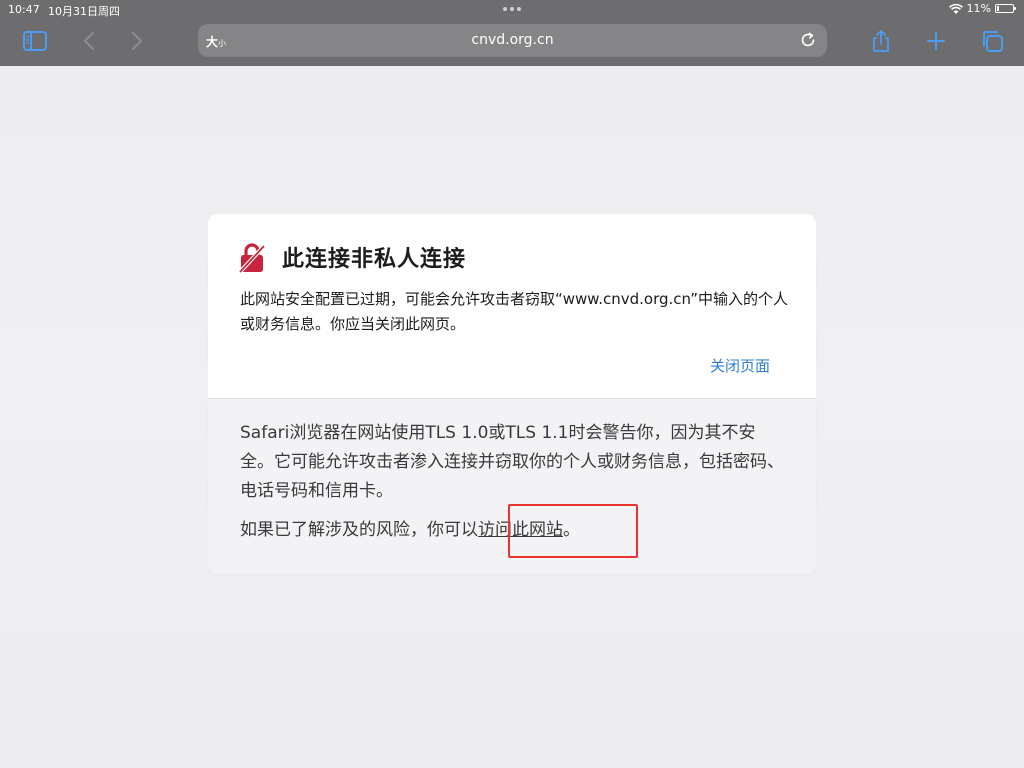  I want to click on tabs-overview-button, so click(992, 41).